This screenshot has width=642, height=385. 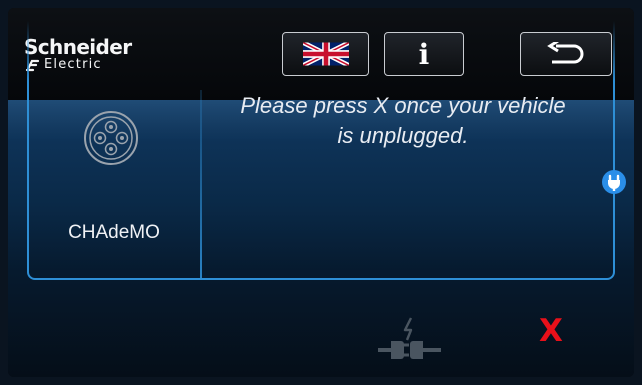 I want to click on language-button, so click(x=325, y=54).